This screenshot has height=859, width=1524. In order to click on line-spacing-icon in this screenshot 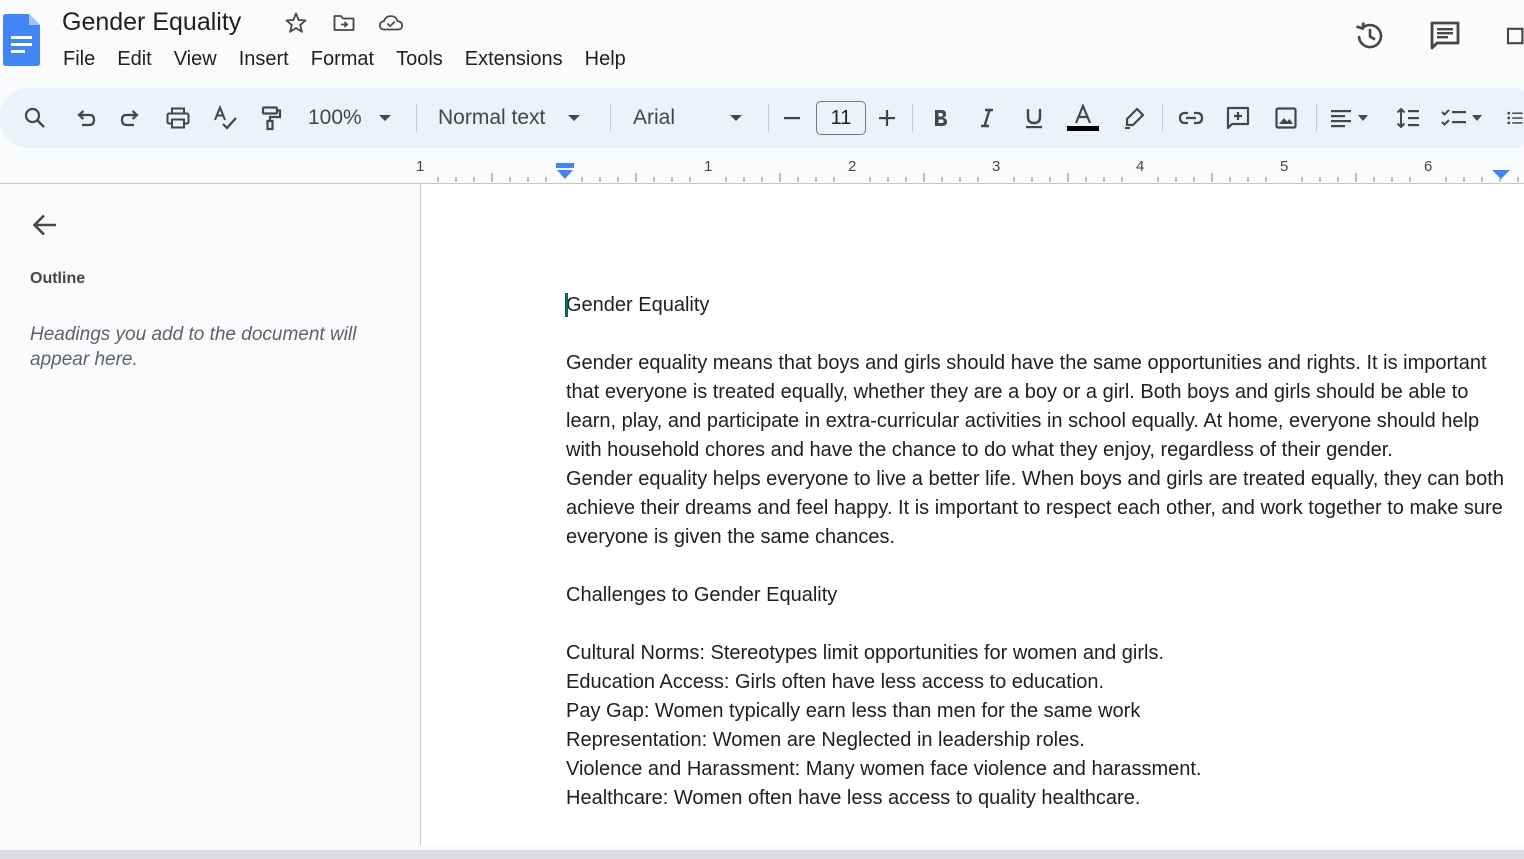, I will do `click(1408, 118)`.